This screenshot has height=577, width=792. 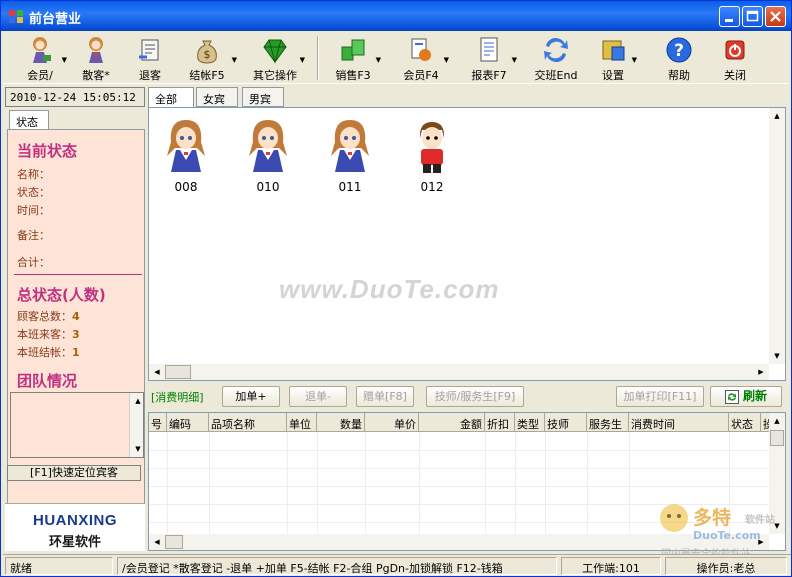 What do you see at coordinates (777, 236) in the screenshot?
I see `room-vertical-scrollbar: ▲ ▼` at bounding box center [777, 236].